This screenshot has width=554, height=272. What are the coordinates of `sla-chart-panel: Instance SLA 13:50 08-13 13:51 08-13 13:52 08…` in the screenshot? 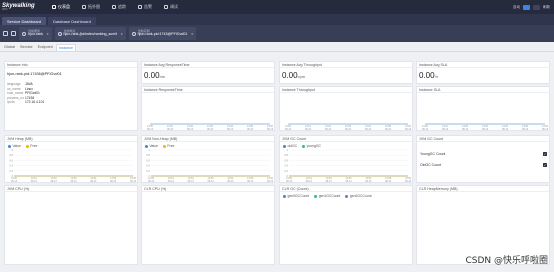 It's located at (483, 108).